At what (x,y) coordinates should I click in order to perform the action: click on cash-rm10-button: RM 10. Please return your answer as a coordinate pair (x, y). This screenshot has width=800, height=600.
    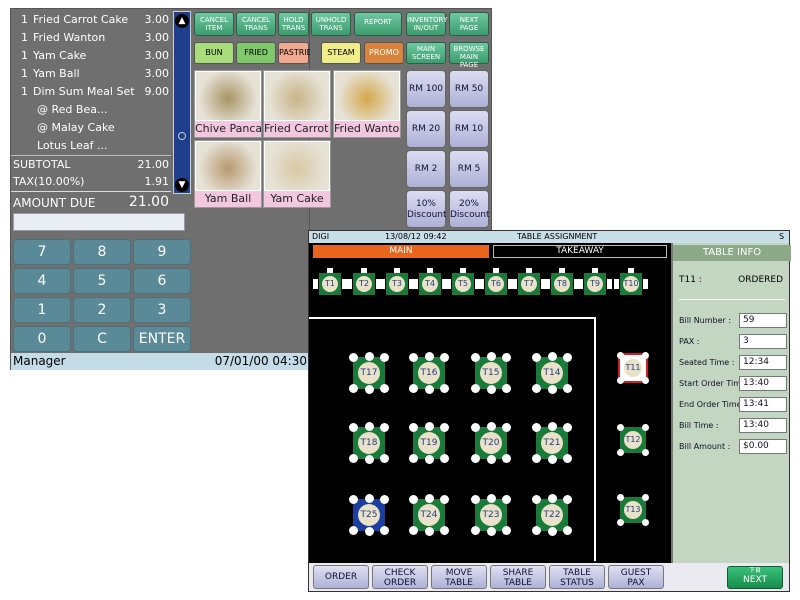
    Looking at the image, I should click on (469, 129).